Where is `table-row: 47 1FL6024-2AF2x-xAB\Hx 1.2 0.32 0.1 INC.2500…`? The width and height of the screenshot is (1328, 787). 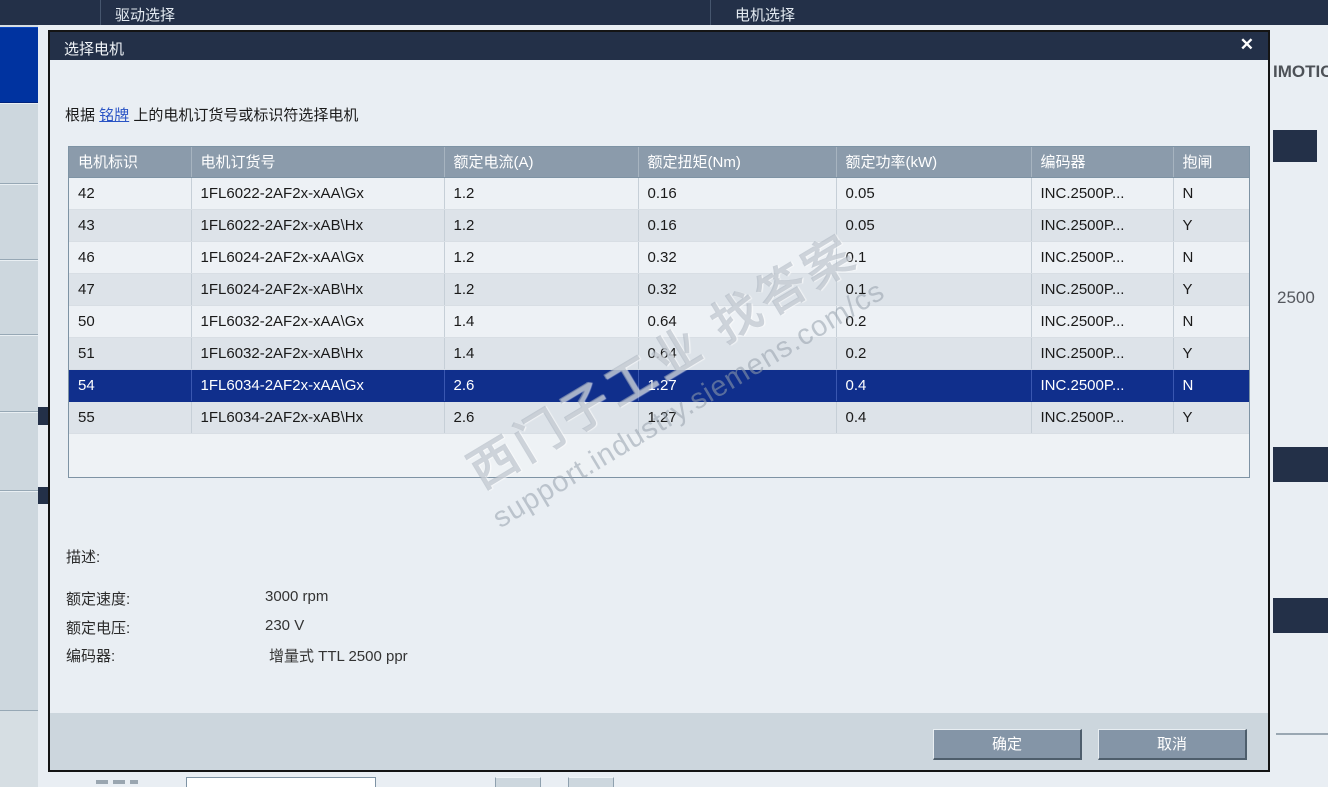
table-row: 47 1FL6024-2AF2x-xAB\Hx 1.2 0.32 0.1 INC.2500… is located at coordinates (659, 289).